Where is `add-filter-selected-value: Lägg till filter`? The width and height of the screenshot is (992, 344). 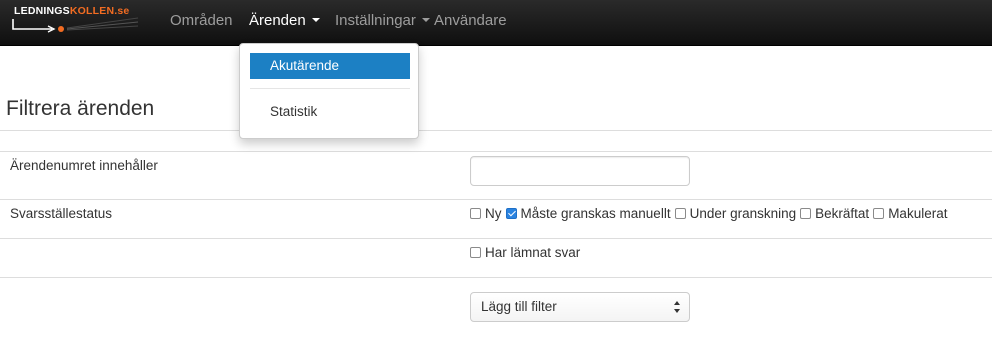 add-filter-selected-value: Lägg till filter is located at coordinates (519, 306).